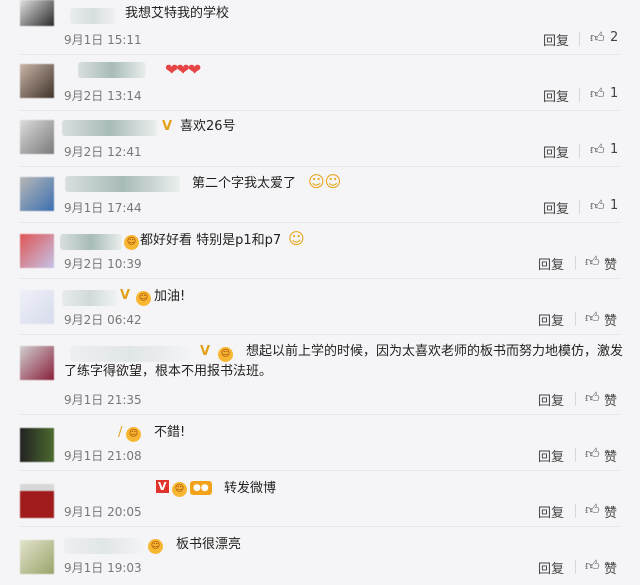  I want to click on smile-emoji-icon: ☺, so click(296, 238).